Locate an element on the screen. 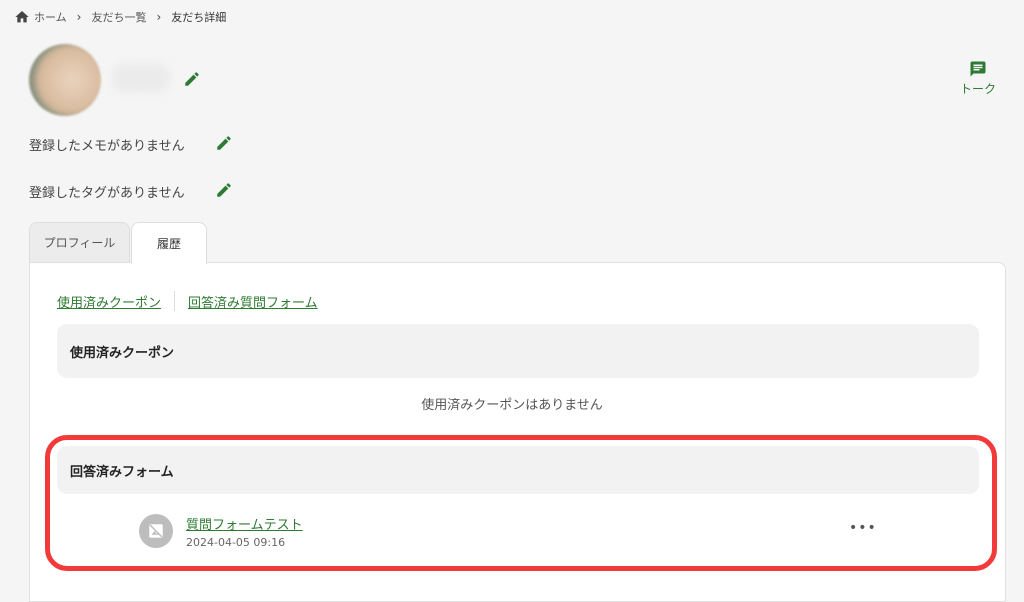 The width and height of the screenshot is (1024, 602). edit-tag-icon is located at coordinates (224, 190).